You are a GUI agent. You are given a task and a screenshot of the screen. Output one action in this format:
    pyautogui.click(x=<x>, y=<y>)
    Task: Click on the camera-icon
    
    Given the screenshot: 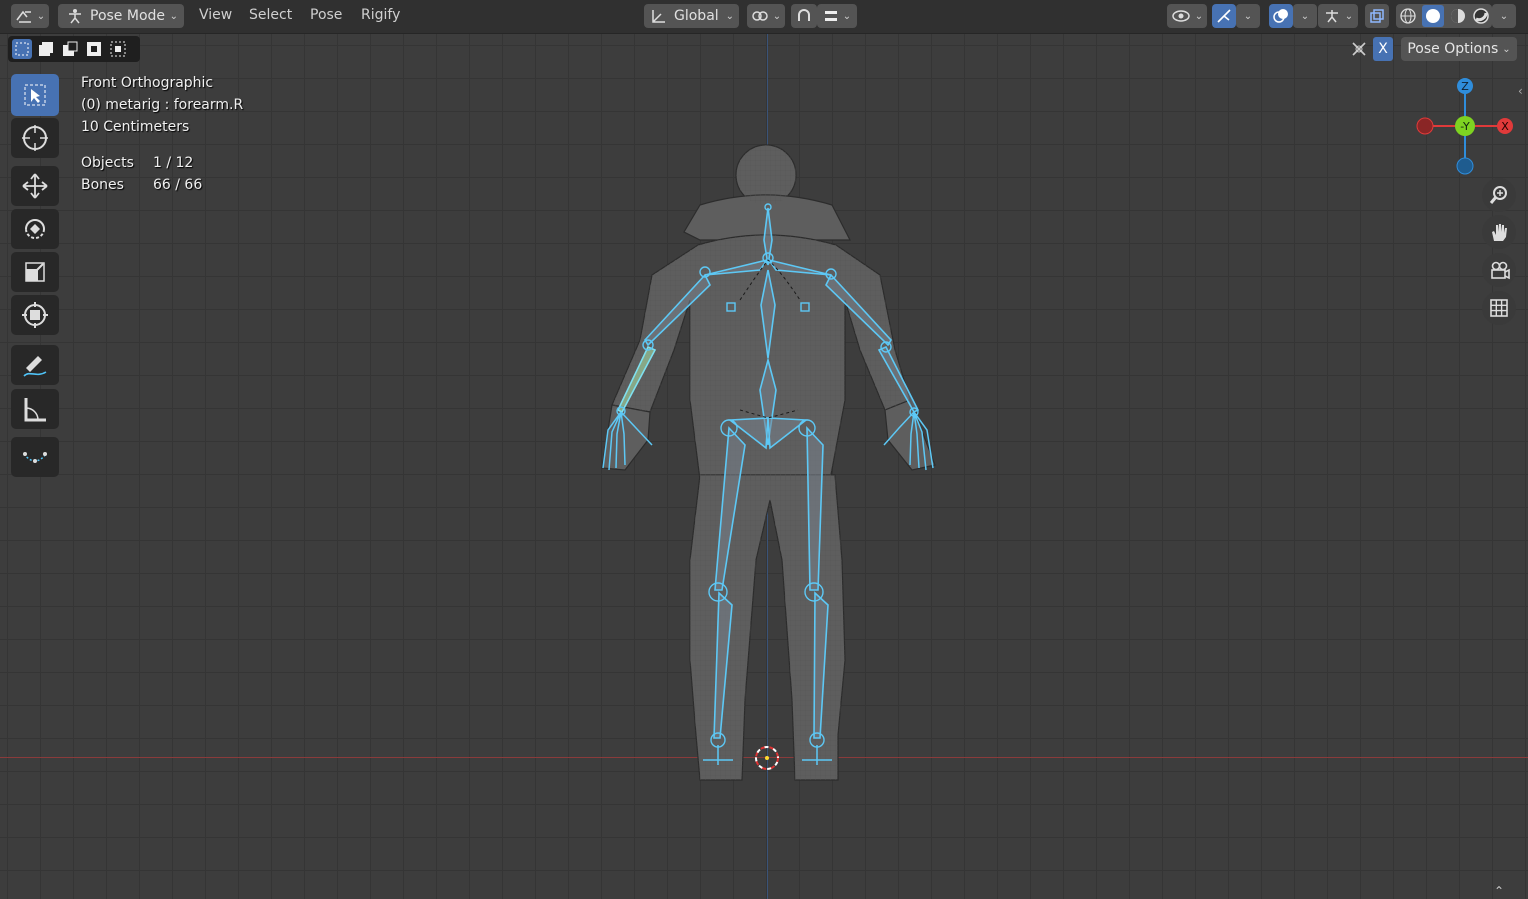 What is the action you would take?
    pyautogui.click(x=1500, y=270)
    